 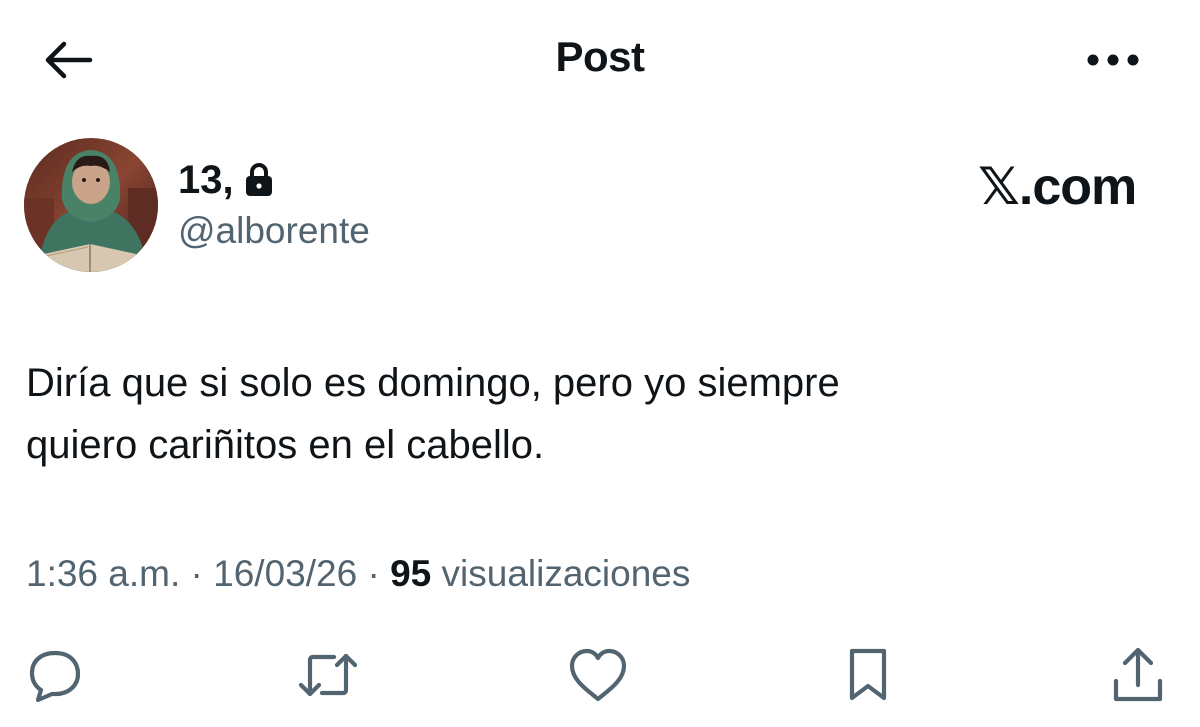 I want to click on share-icon, so click(x=1138, y=674).